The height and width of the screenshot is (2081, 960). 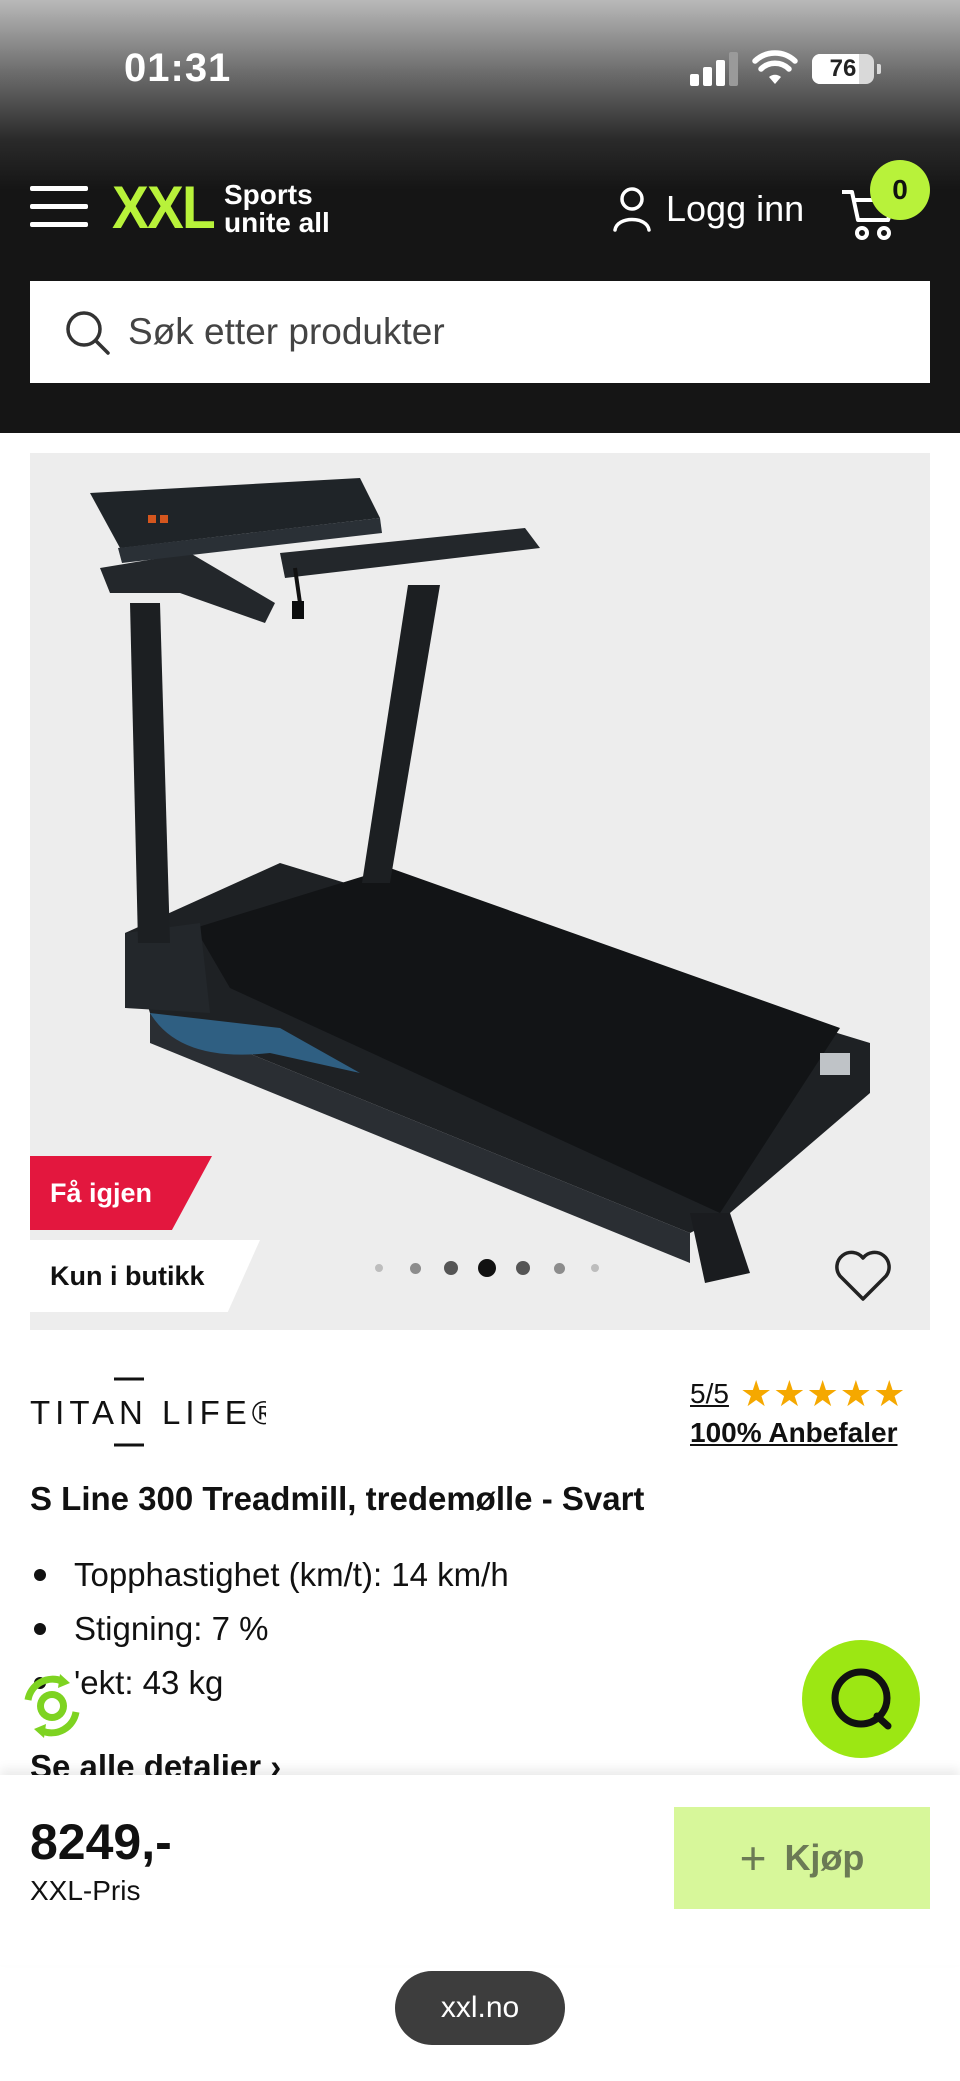 I want to click on price: 8249,-, so click(x=101, y=1842).